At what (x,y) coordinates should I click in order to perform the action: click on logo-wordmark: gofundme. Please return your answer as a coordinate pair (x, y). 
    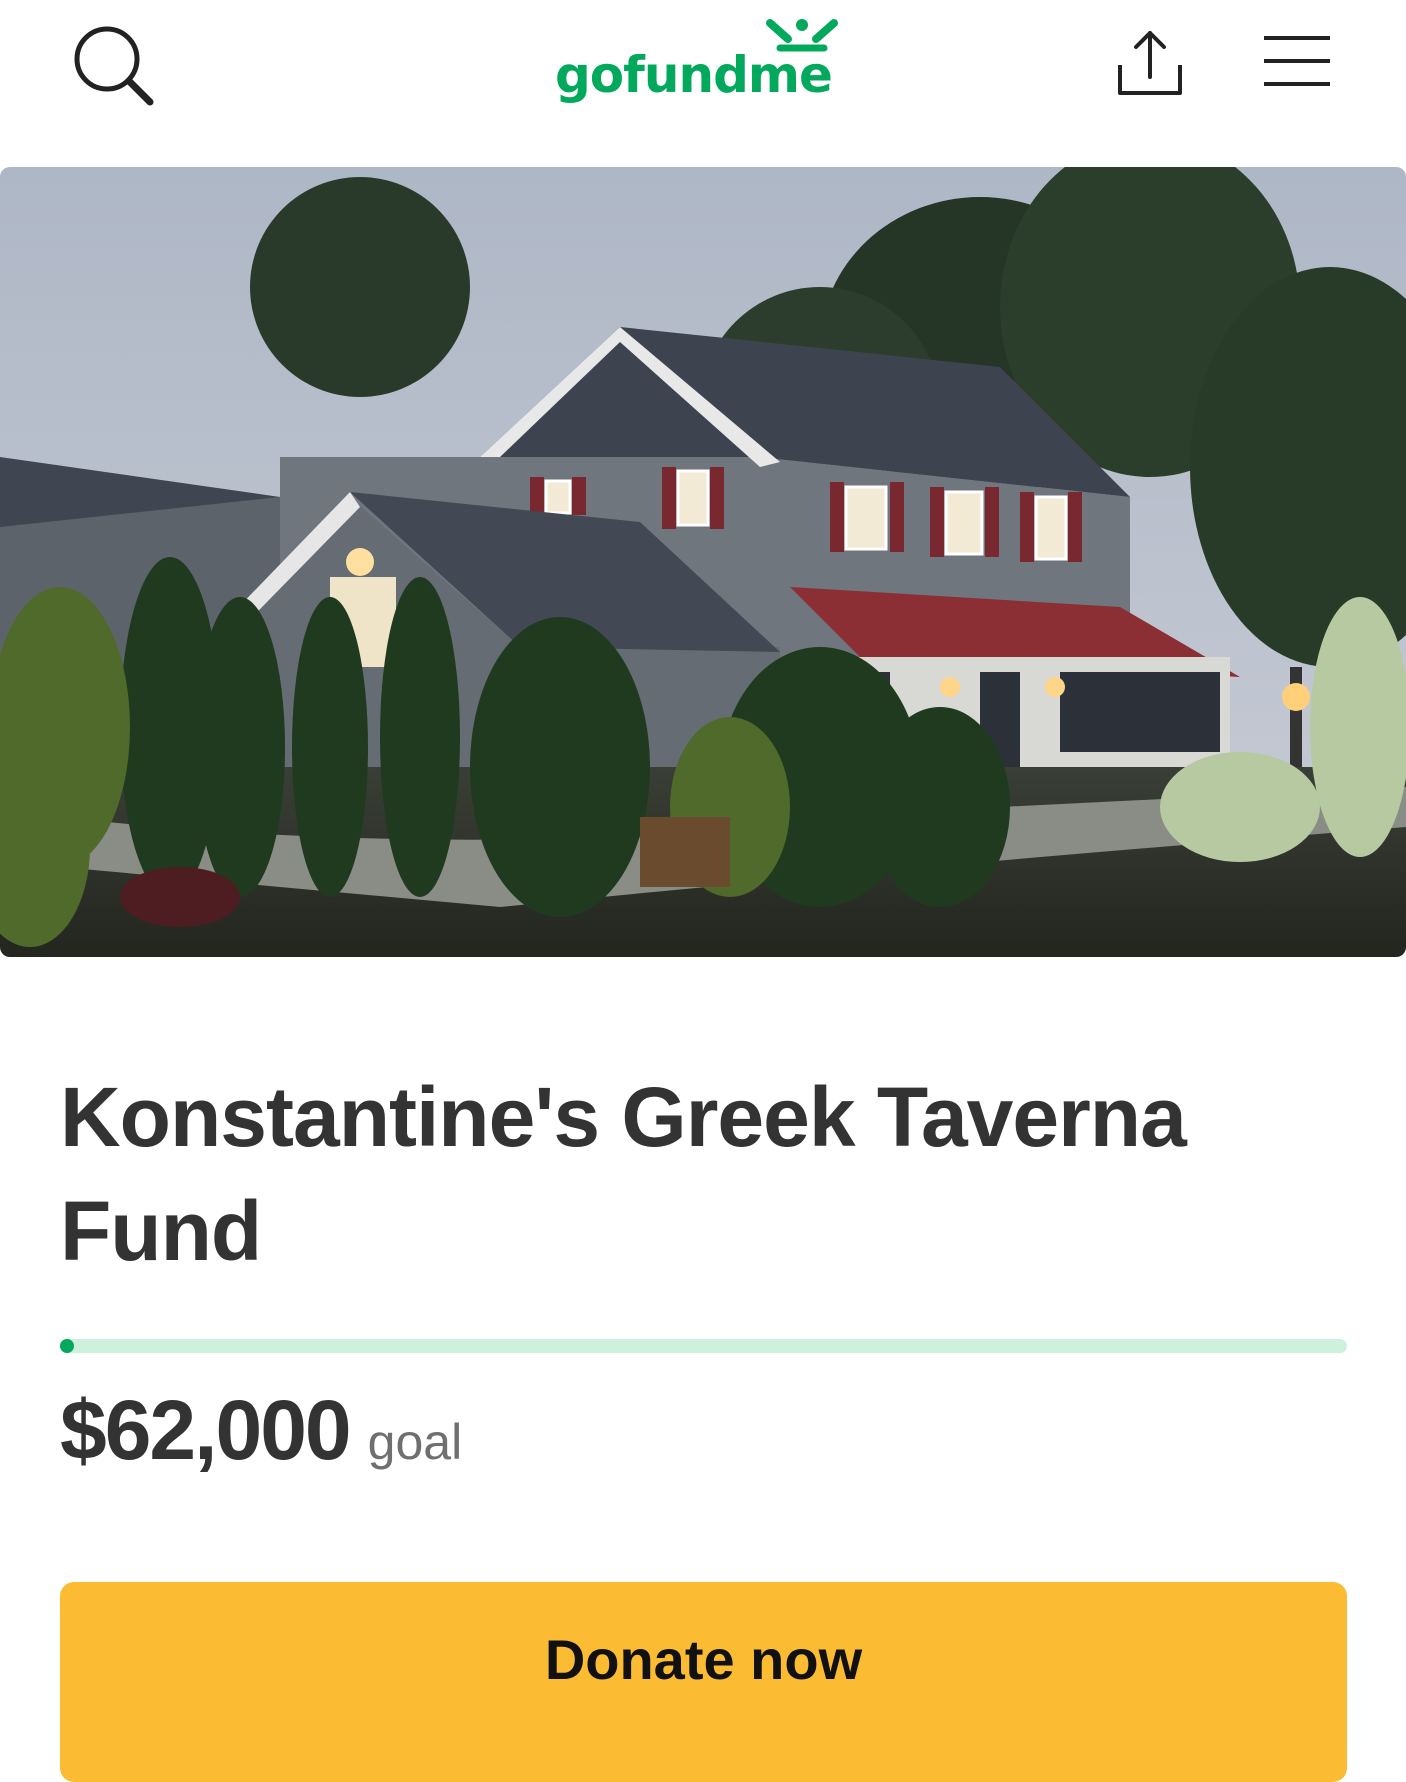
    Looking at the image, I should click on (694, 75).